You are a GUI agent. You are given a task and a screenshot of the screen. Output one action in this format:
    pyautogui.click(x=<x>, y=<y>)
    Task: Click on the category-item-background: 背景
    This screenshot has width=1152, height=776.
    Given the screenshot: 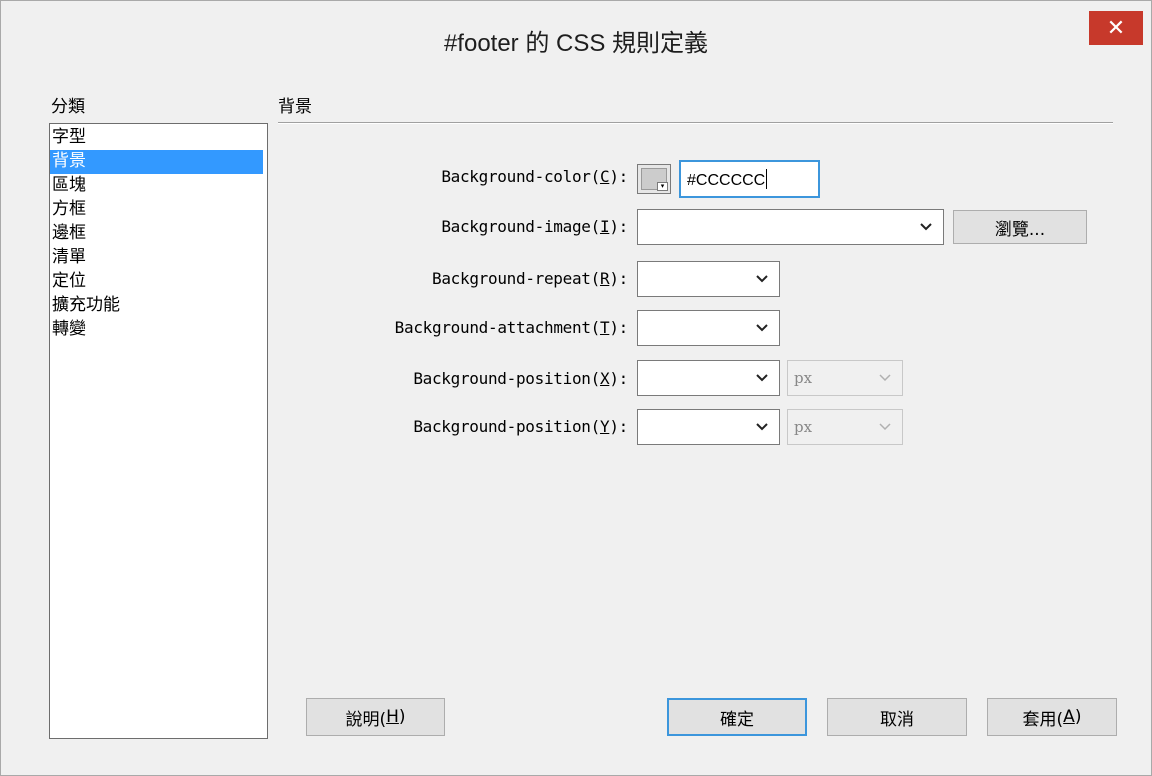 What is the action you would take?
    pyautogui.click(x=156, y=162)
    